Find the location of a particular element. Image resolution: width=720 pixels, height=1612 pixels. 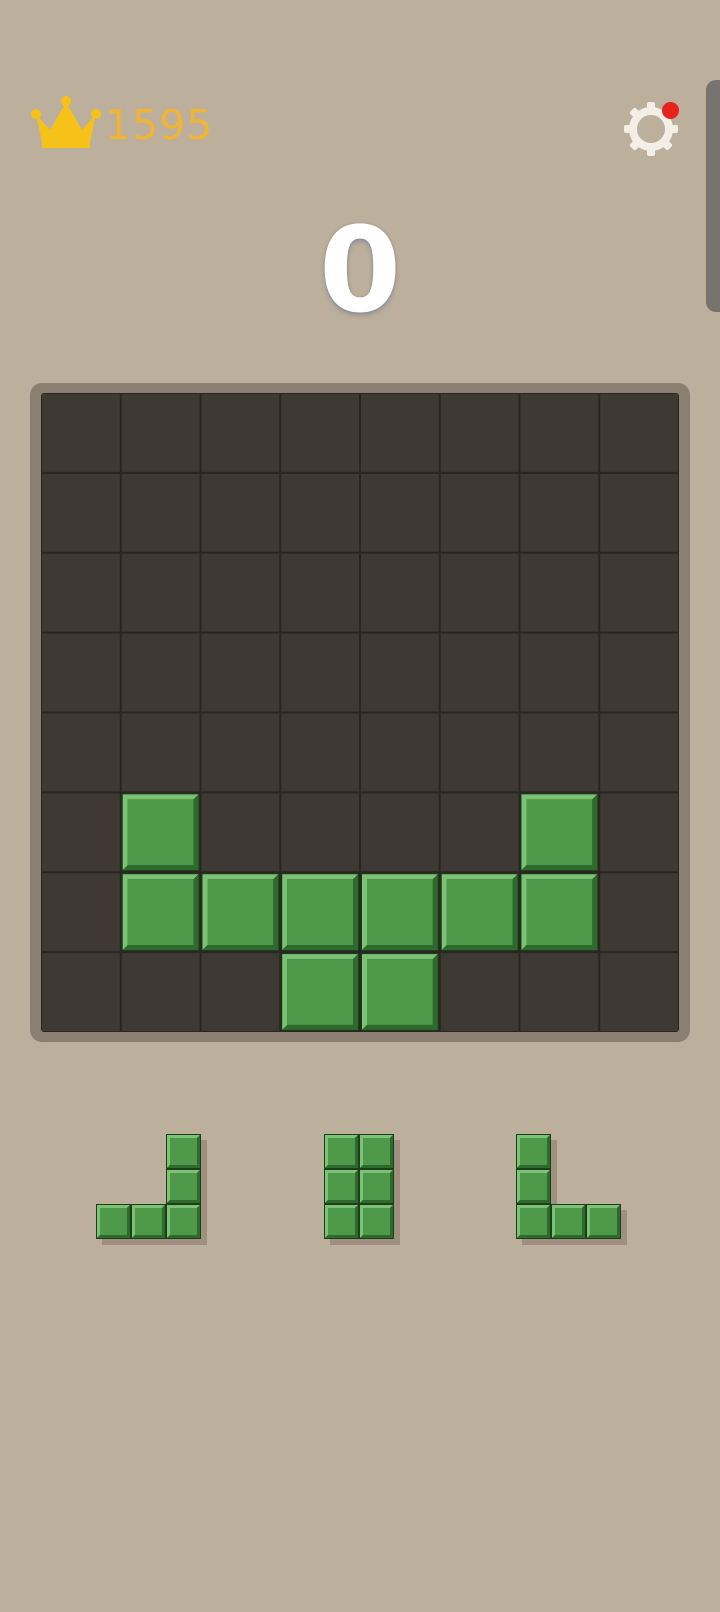

best-score: 1595 is located at coordinates (159, 125).